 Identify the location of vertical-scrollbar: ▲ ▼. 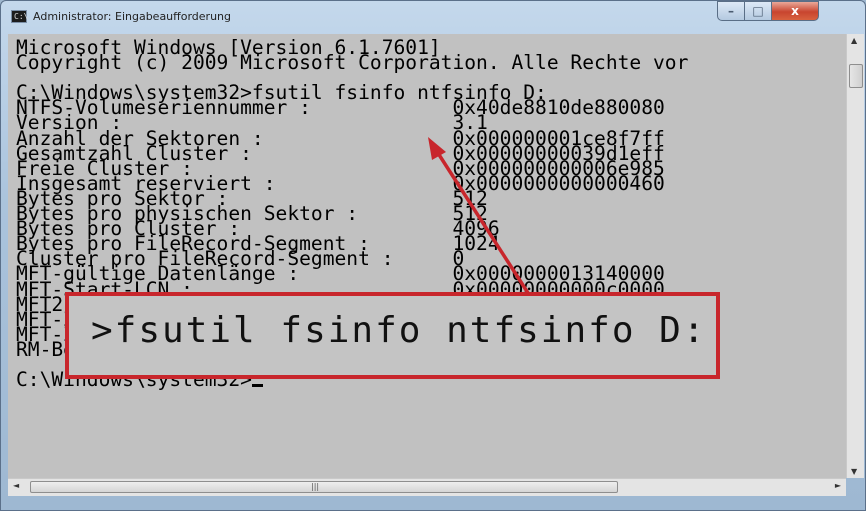
(855, 256).